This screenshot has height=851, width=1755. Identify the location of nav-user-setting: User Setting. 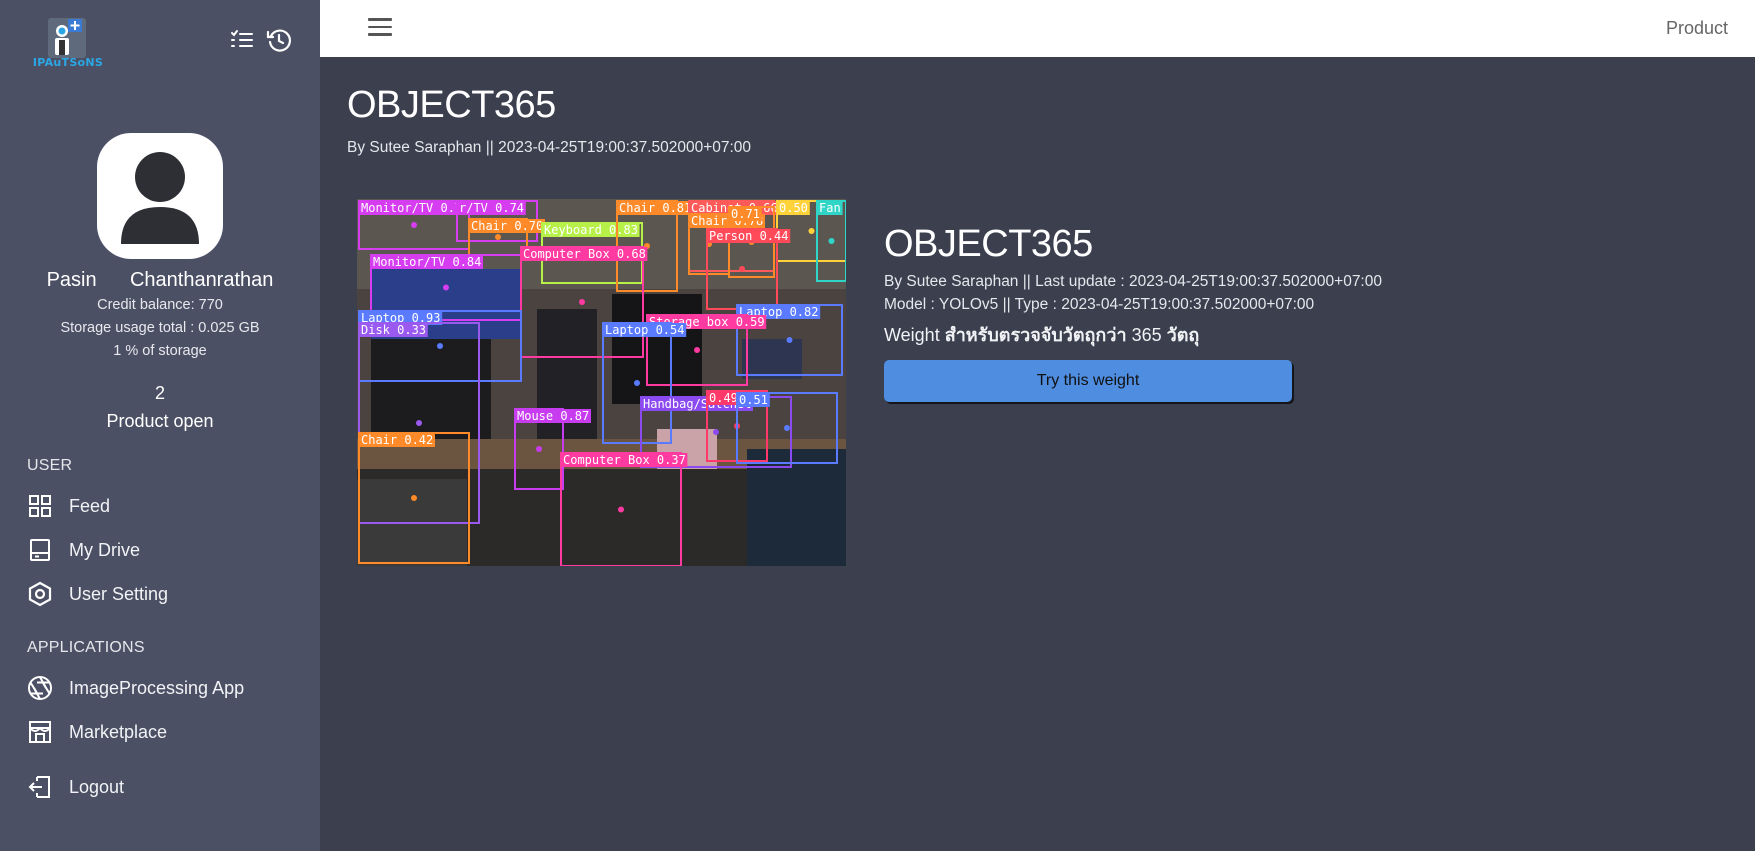
(162, 594).